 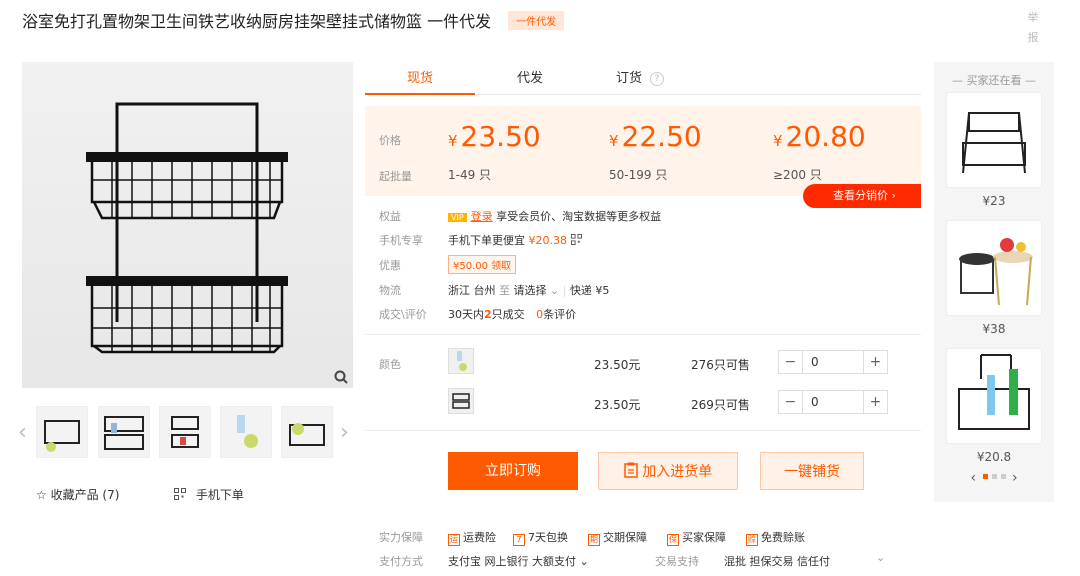 What do you see at coordinates (500, 136) in the screenshot?
I see `price-value: 23.50` at bounding box center [500, 136].